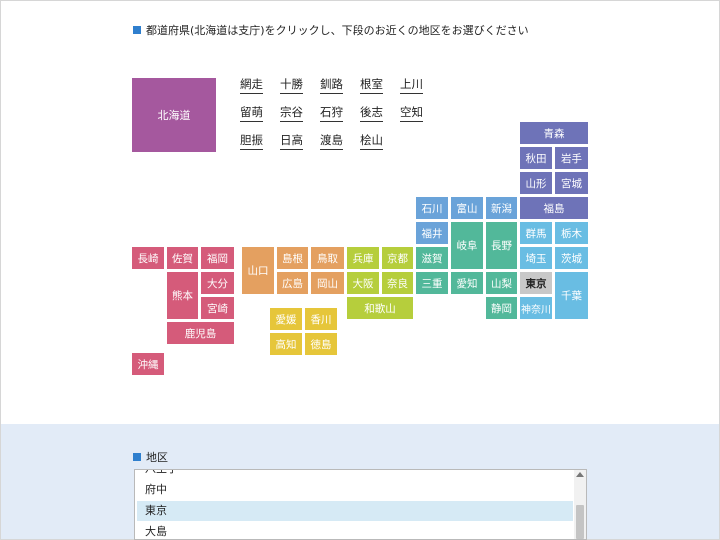  What do you see at coordinates (432, 208) in the screenshot?
I see `pref-ishikawa: 石川` at bounding box center [432, 208].